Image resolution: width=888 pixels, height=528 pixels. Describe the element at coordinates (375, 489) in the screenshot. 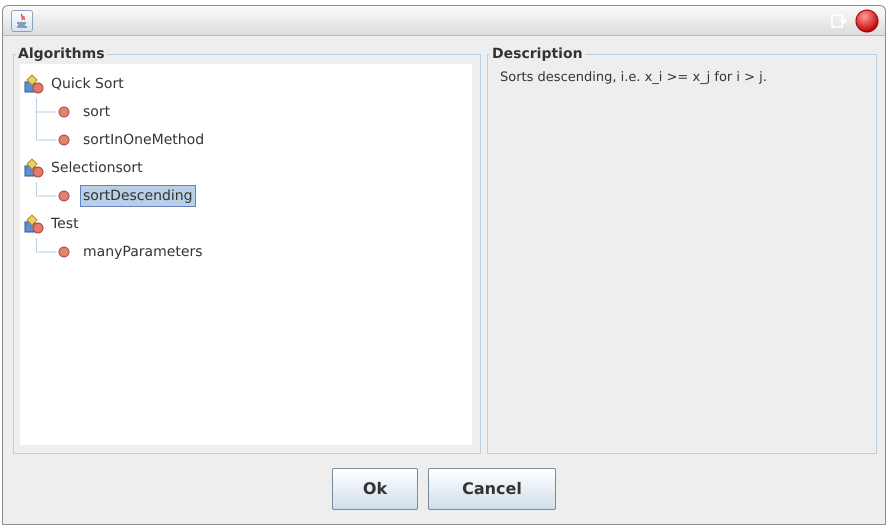

I see `dialog-button: Ok` at that location.